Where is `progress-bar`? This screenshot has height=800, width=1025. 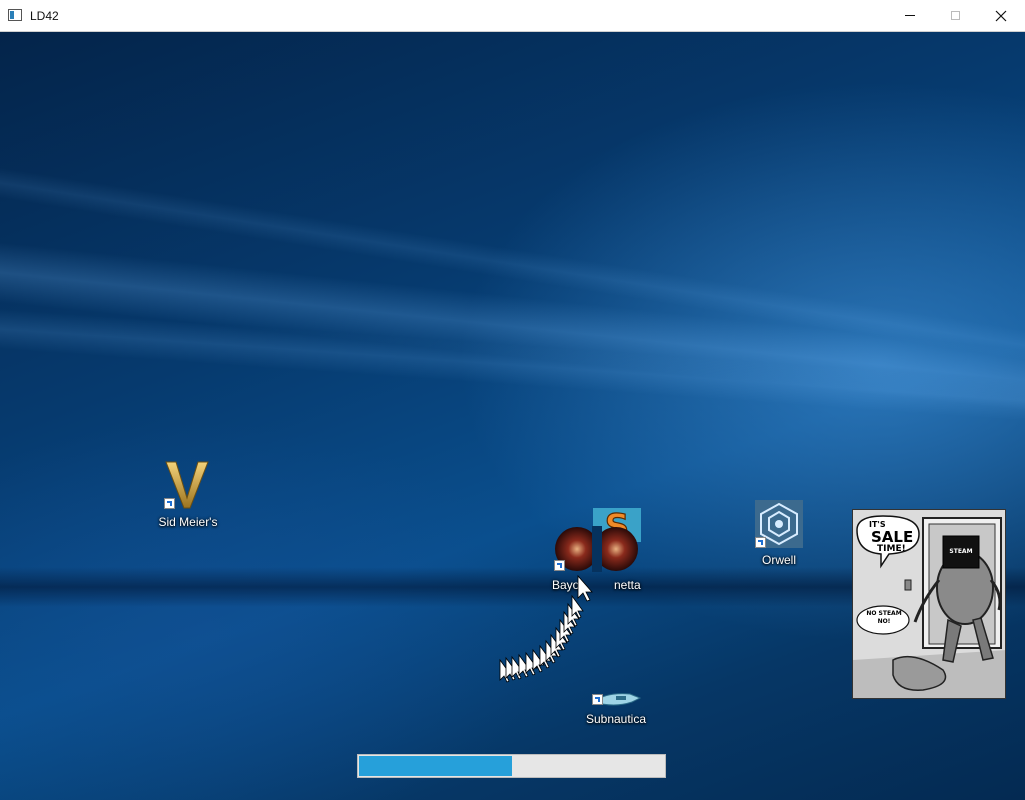 progress-bar is located at coordinates (511, 766).